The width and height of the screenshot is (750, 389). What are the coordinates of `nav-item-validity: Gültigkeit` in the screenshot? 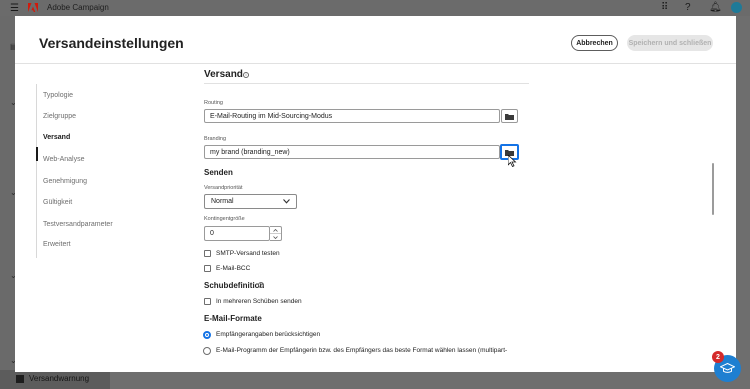 It's located at (57, 202).